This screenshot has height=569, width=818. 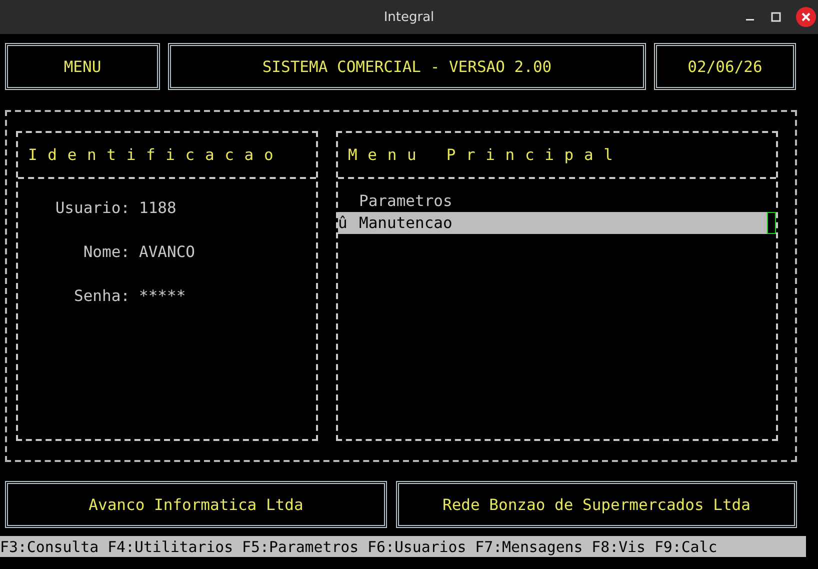 I want to click on field-value: *****, so click(x=162, y=296).